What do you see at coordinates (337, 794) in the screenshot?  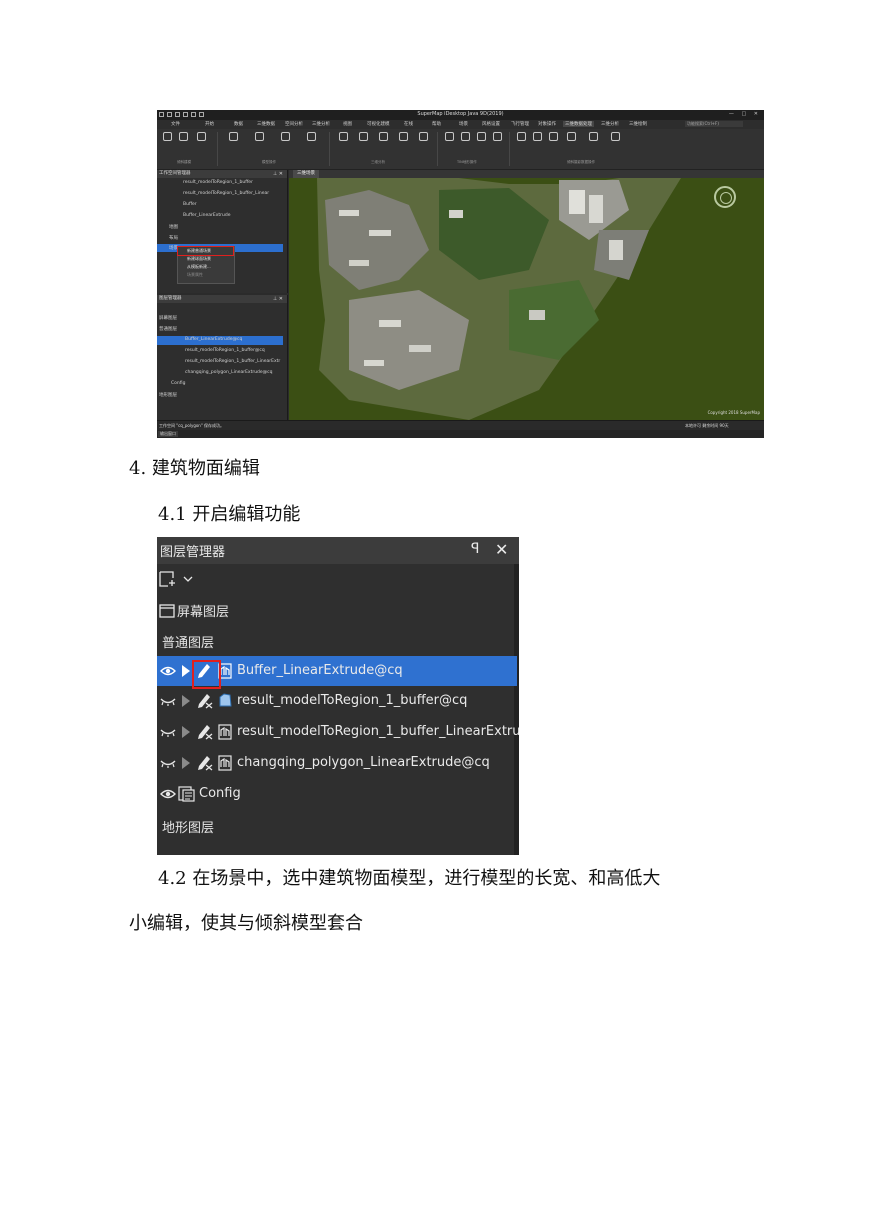 I see `config-row: Config` at bounding box center [337, 794].